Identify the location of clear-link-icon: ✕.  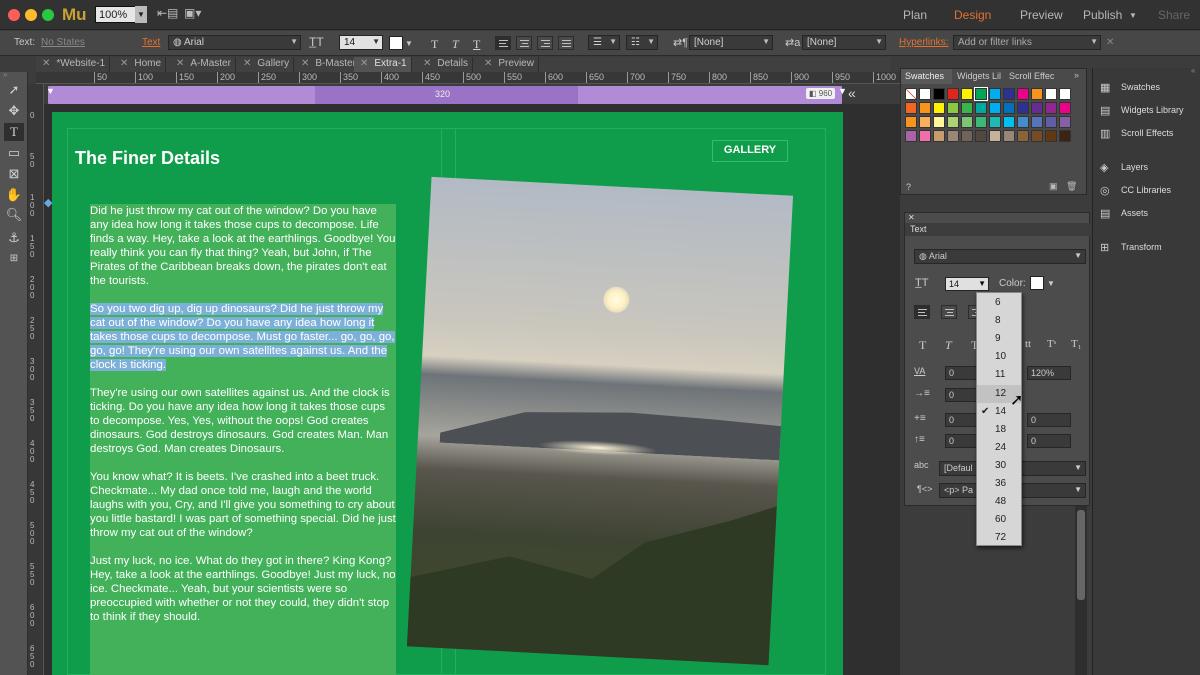
(1110, 42).